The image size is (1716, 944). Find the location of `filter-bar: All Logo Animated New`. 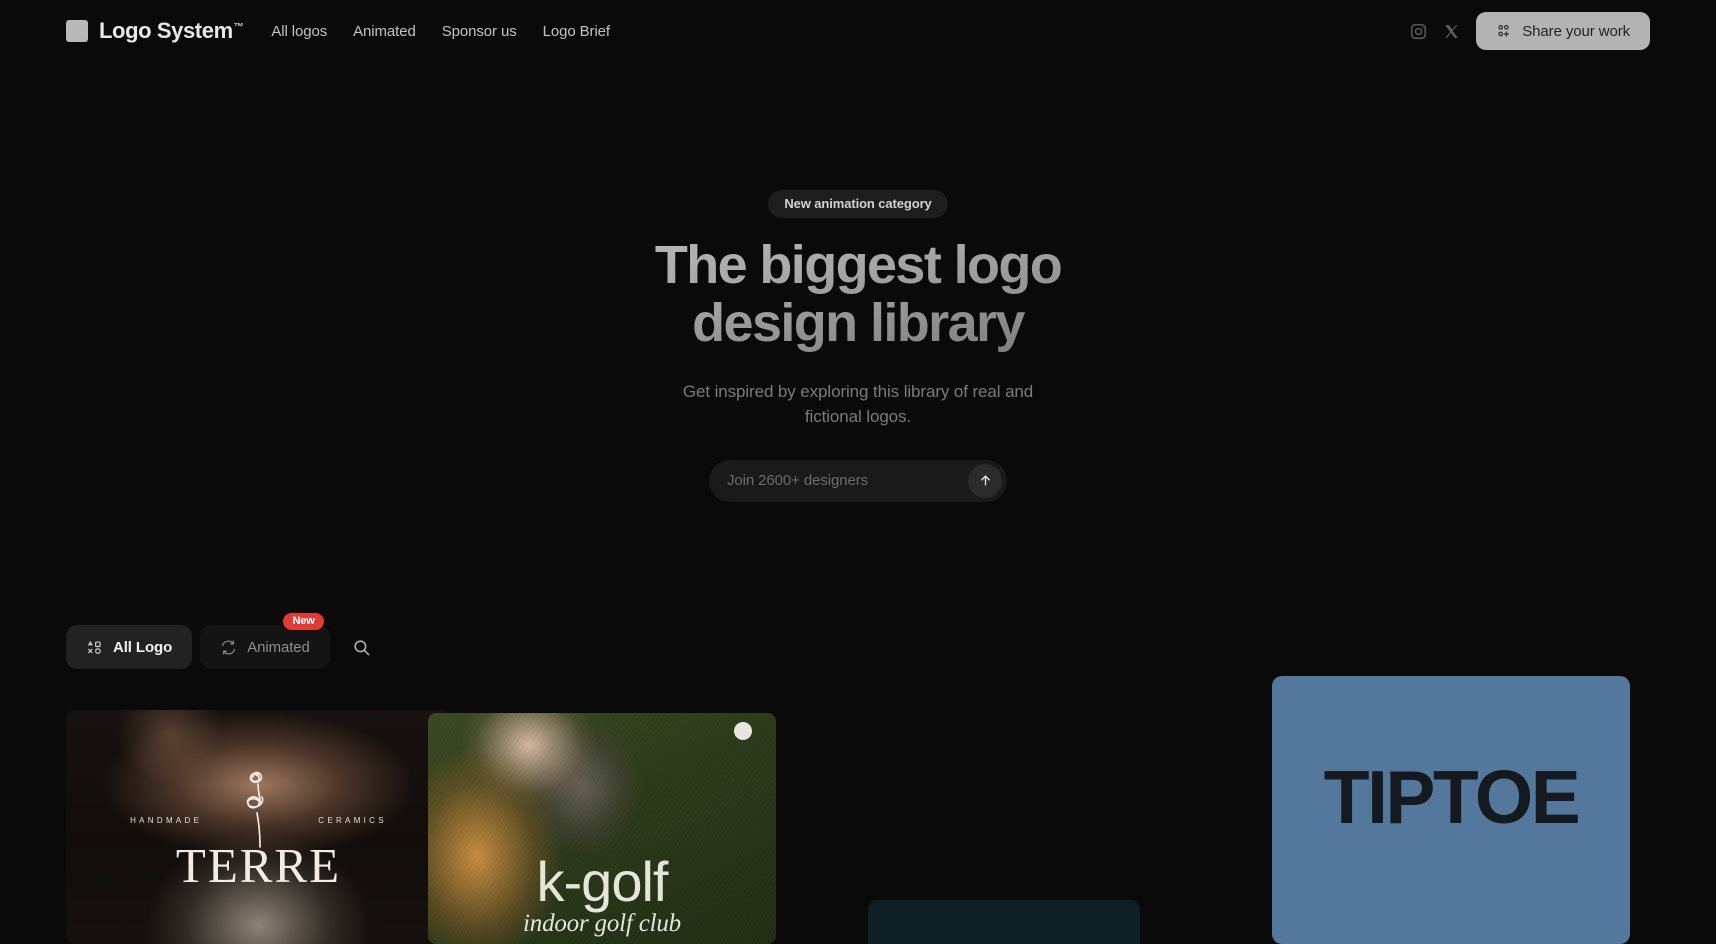

filter-bar: All Logo Animated New is located at coordinates (224, 641).